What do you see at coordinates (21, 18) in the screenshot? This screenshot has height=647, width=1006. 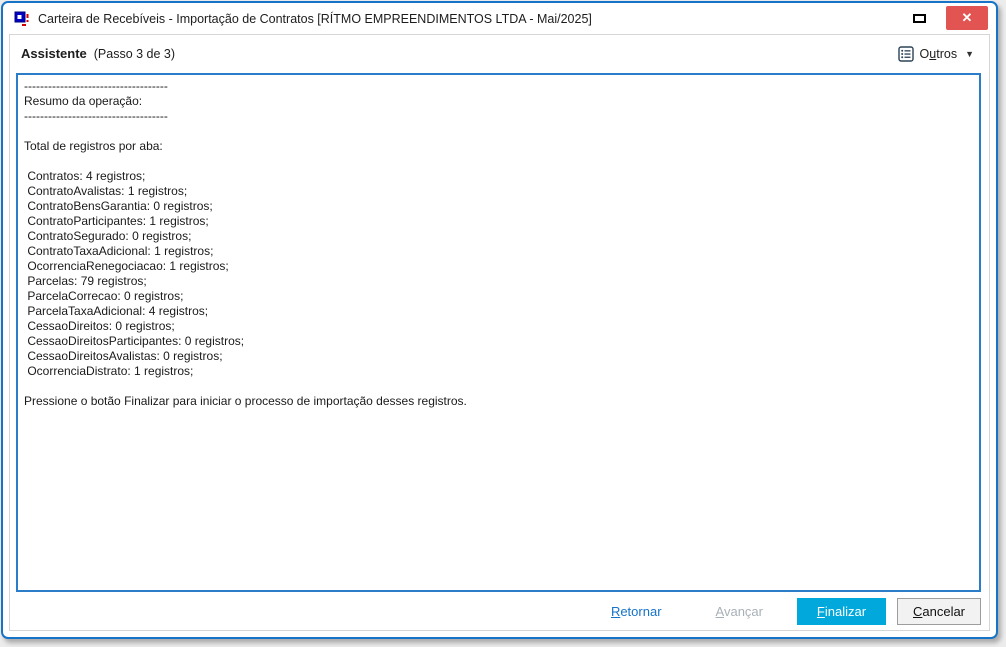 I see `app-form-icon` at bounding box center [21, 18].